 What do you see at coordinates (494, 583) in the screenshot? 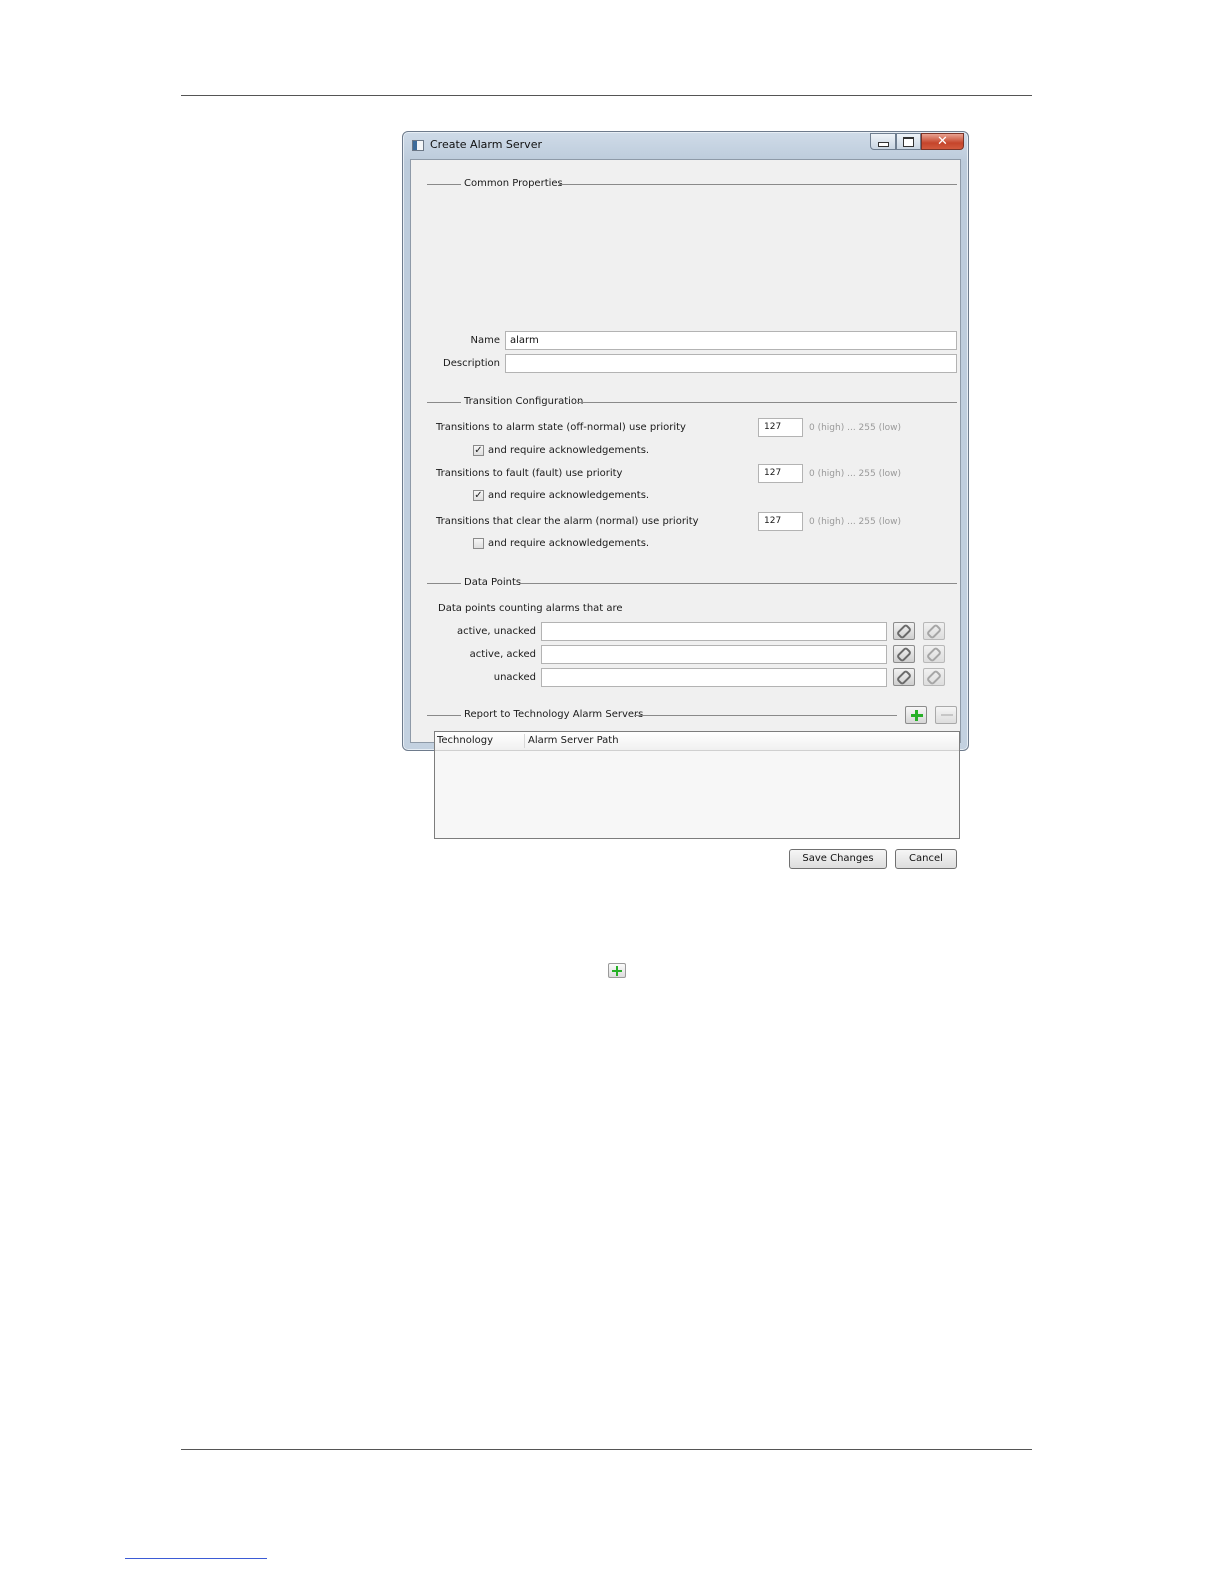
I see `section-heading: Data Points` at bounding box center [494, 583].